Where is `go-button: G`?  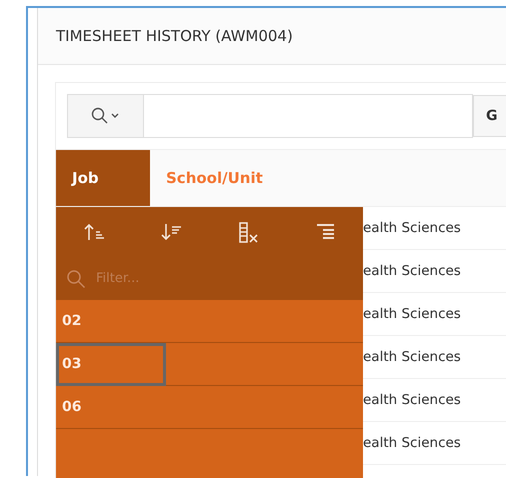 go-button: G is located at coordinates (489, 116).